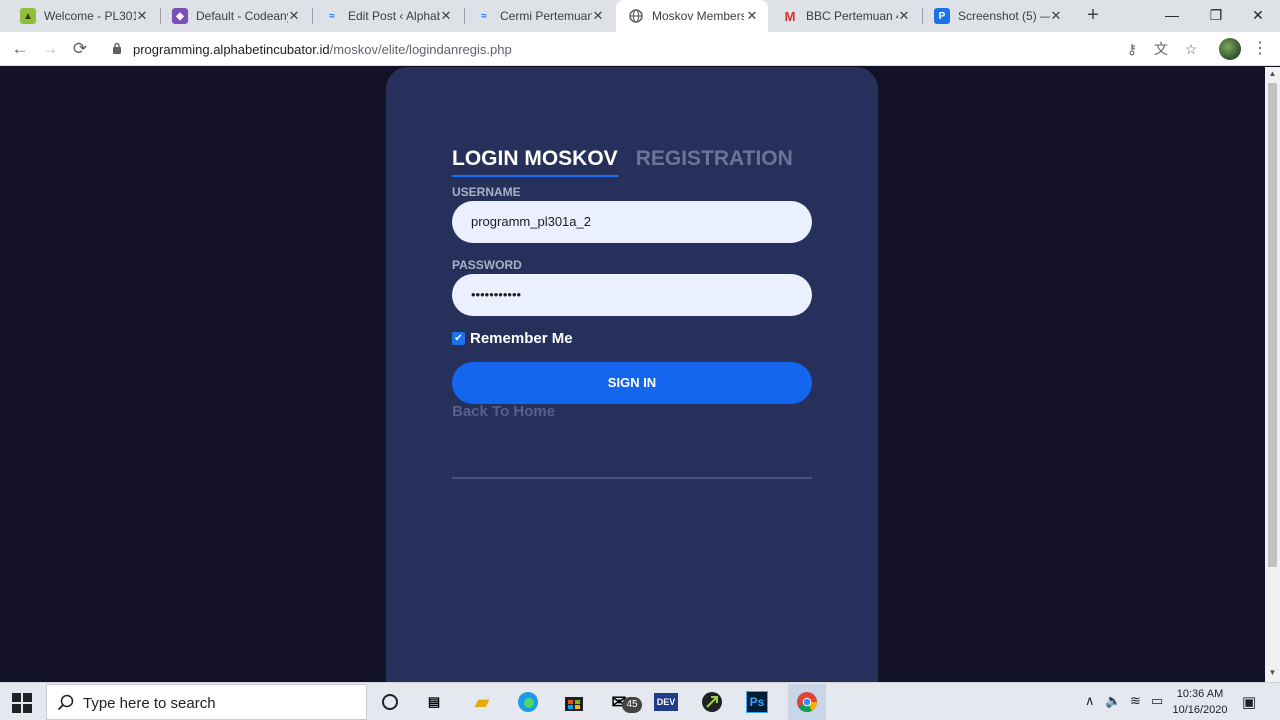 The image size is (1280, 720). Describe the element at coordinates (1272, 75) in the screenshot. I see `scroll-up-arrow-icon: ▲` at that location.